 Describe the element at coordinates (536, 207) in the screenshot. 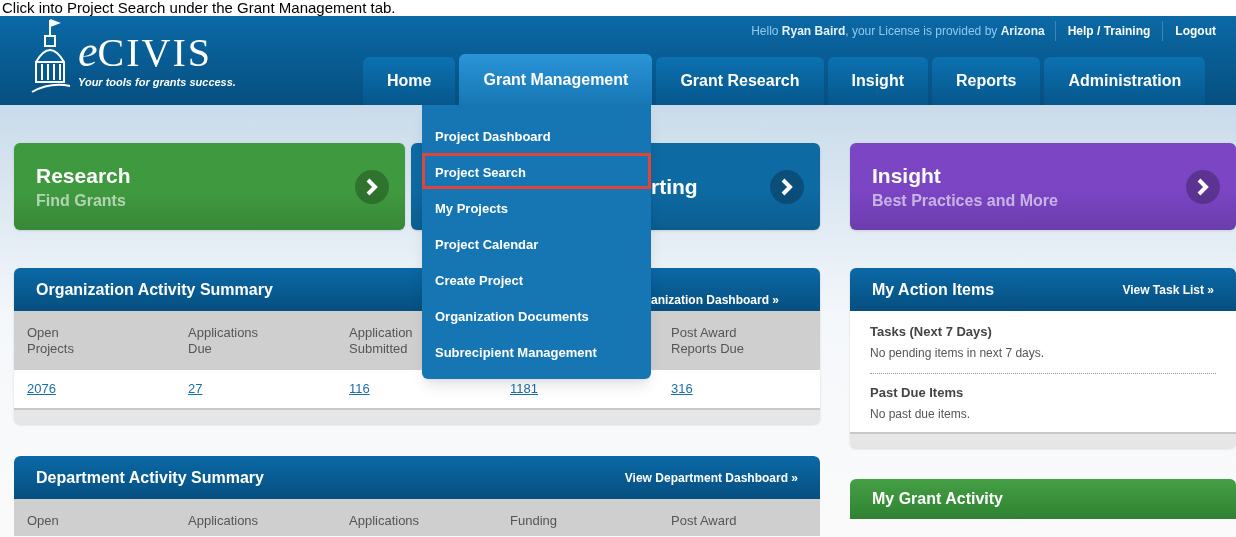

I see `menu-item: My Projects` at that location.